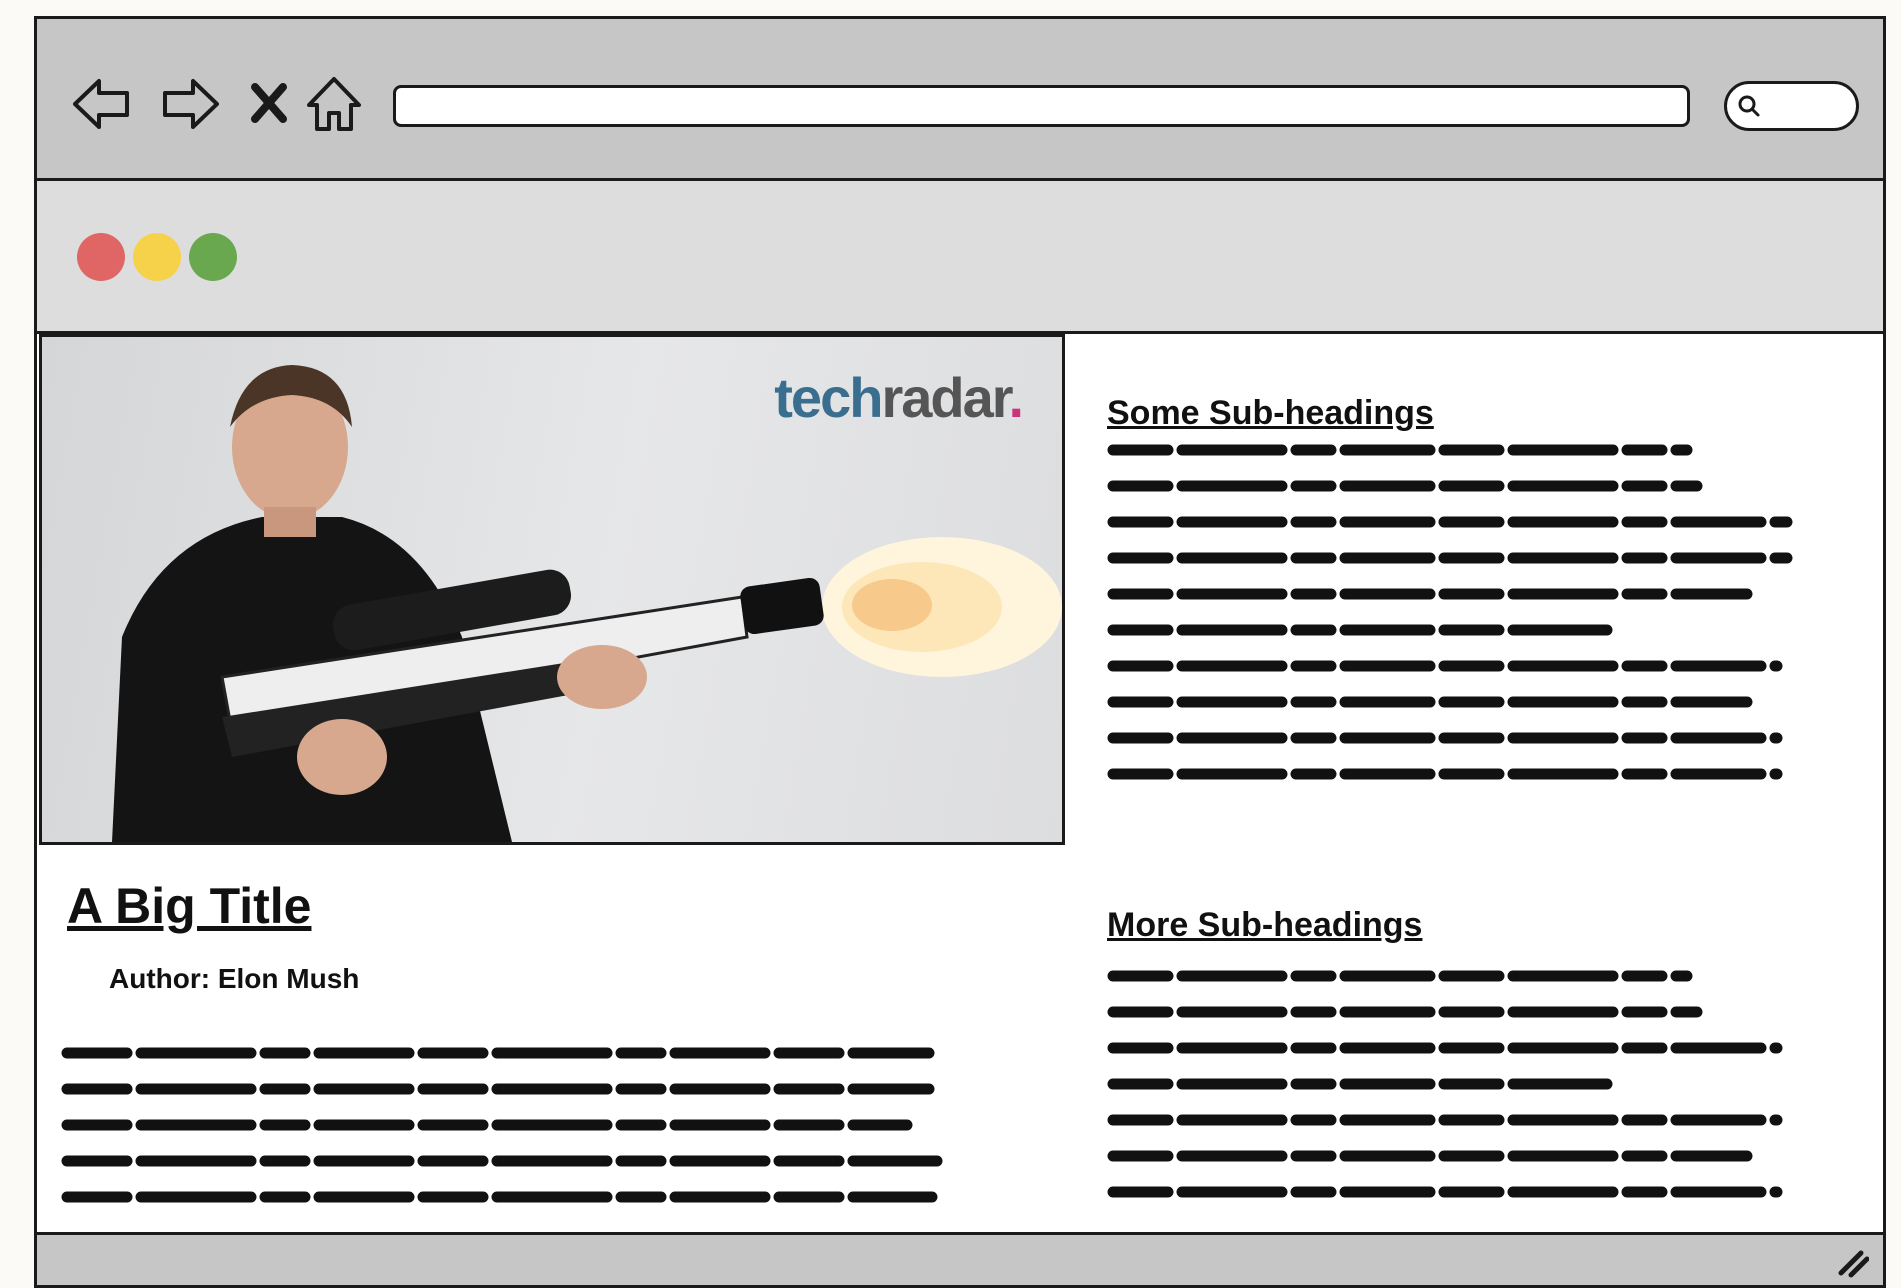 Image resolution: width=1901 pixels, height=1288 pixels. Describe the element at coordinates (102, 104) in the screenshot. I see `back-arrow-icon` at that location.